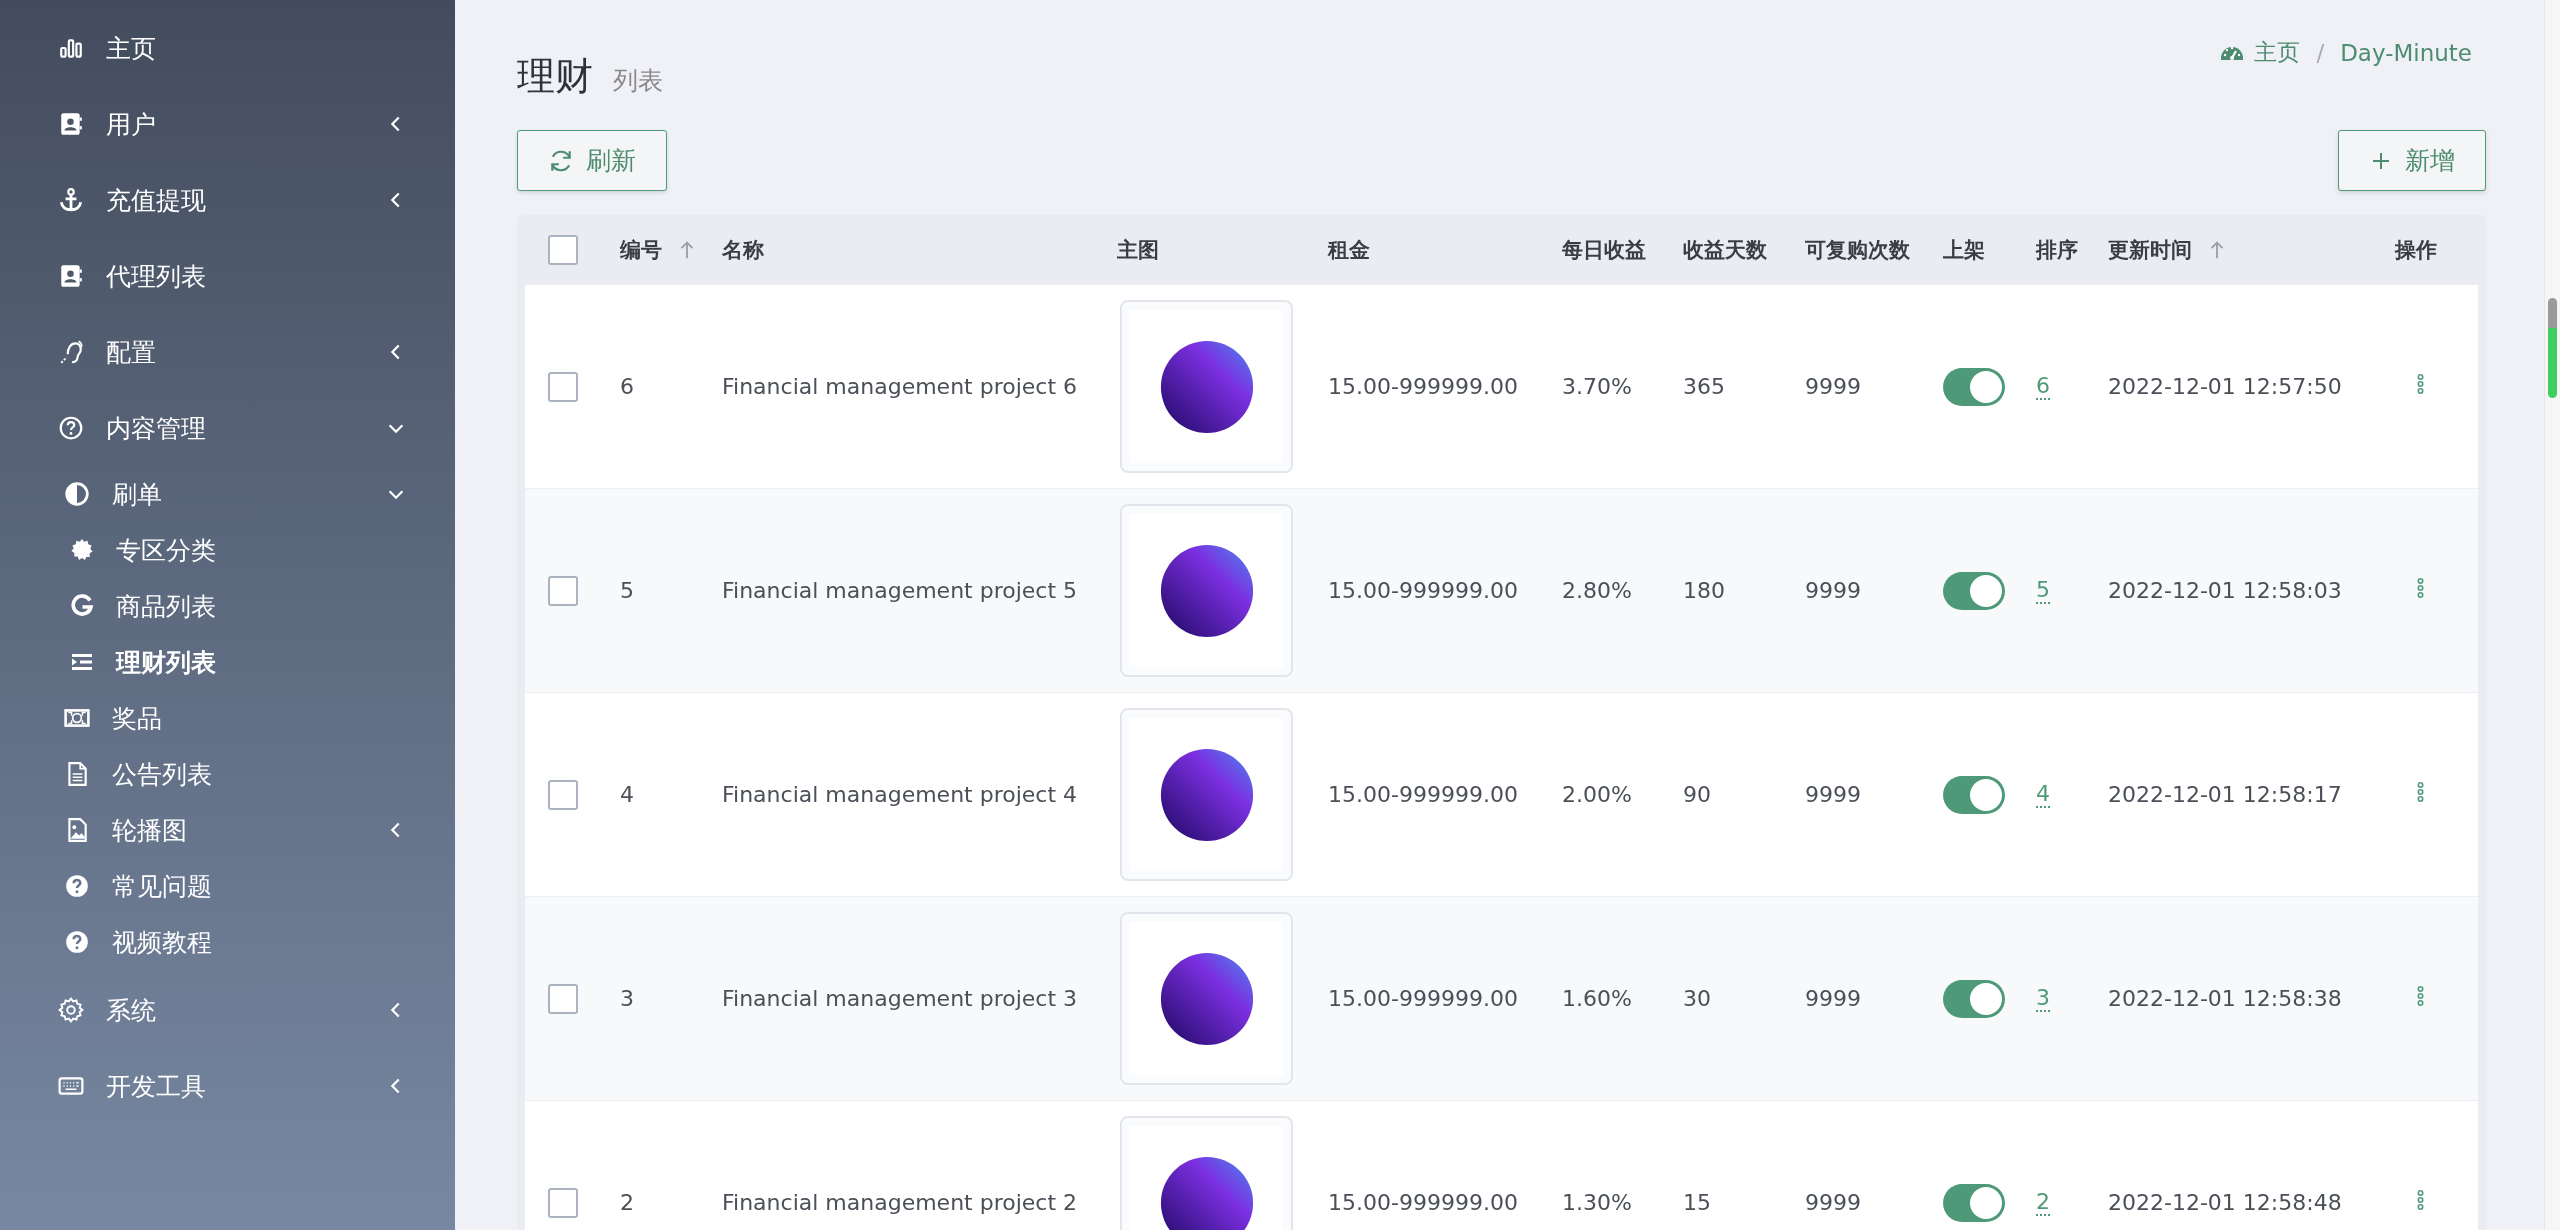 The image size is (2560, 1230). Describe the element at coordinates (227, 352) in the screenshot. I see `sidebar-item: 配置` at that location.